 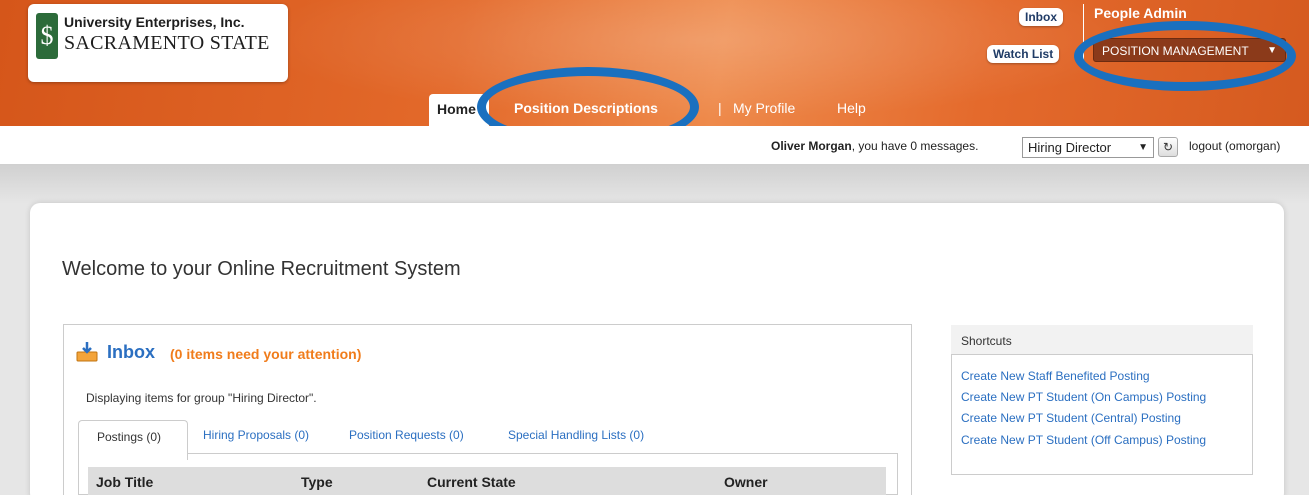 What do you see at coordinates (1168, 147) in the screenshot?
I see `refresh-icon: ↻` at bounding box center [1168, 147].